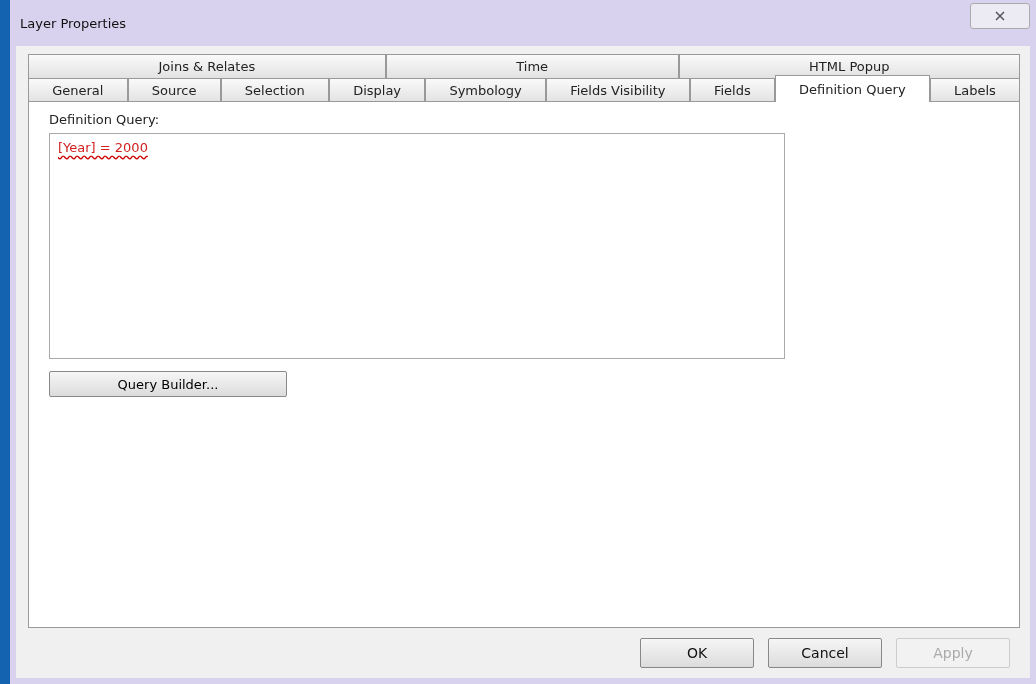  Describe the element at coordinates (103, 148) in the screenshot. I see `query-text: [Year] = 2000` at that location.